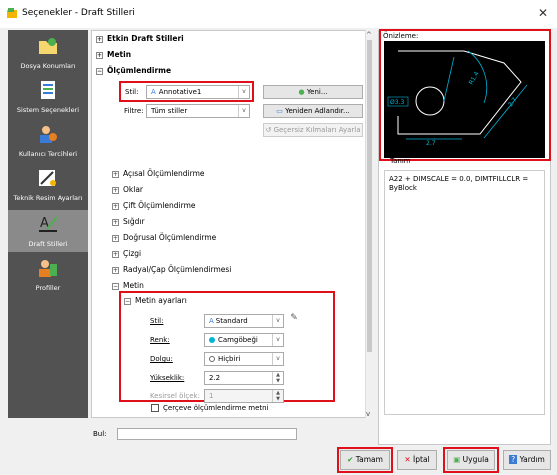  Describe the element at coordinates (294, 320) in the screenshot. I see `edit-style-icon: ✎` at that location.